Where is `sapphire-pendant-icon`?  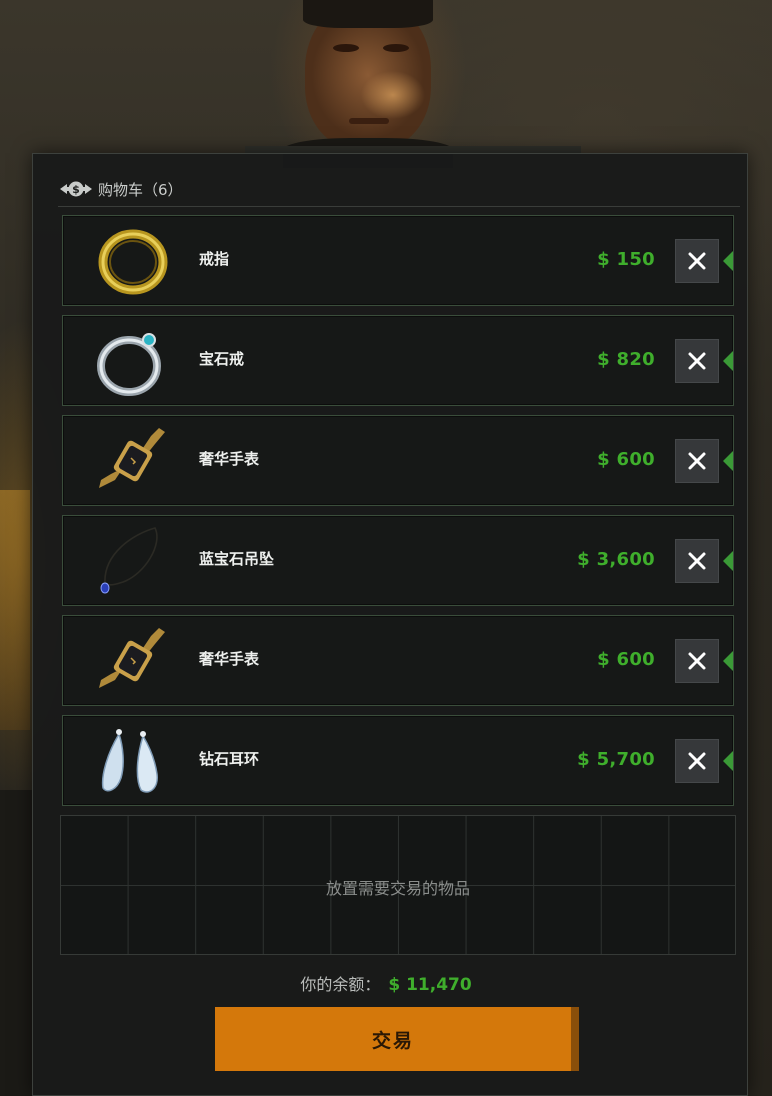 sapphire-pendant-icon is located at coordinates (133, 561).